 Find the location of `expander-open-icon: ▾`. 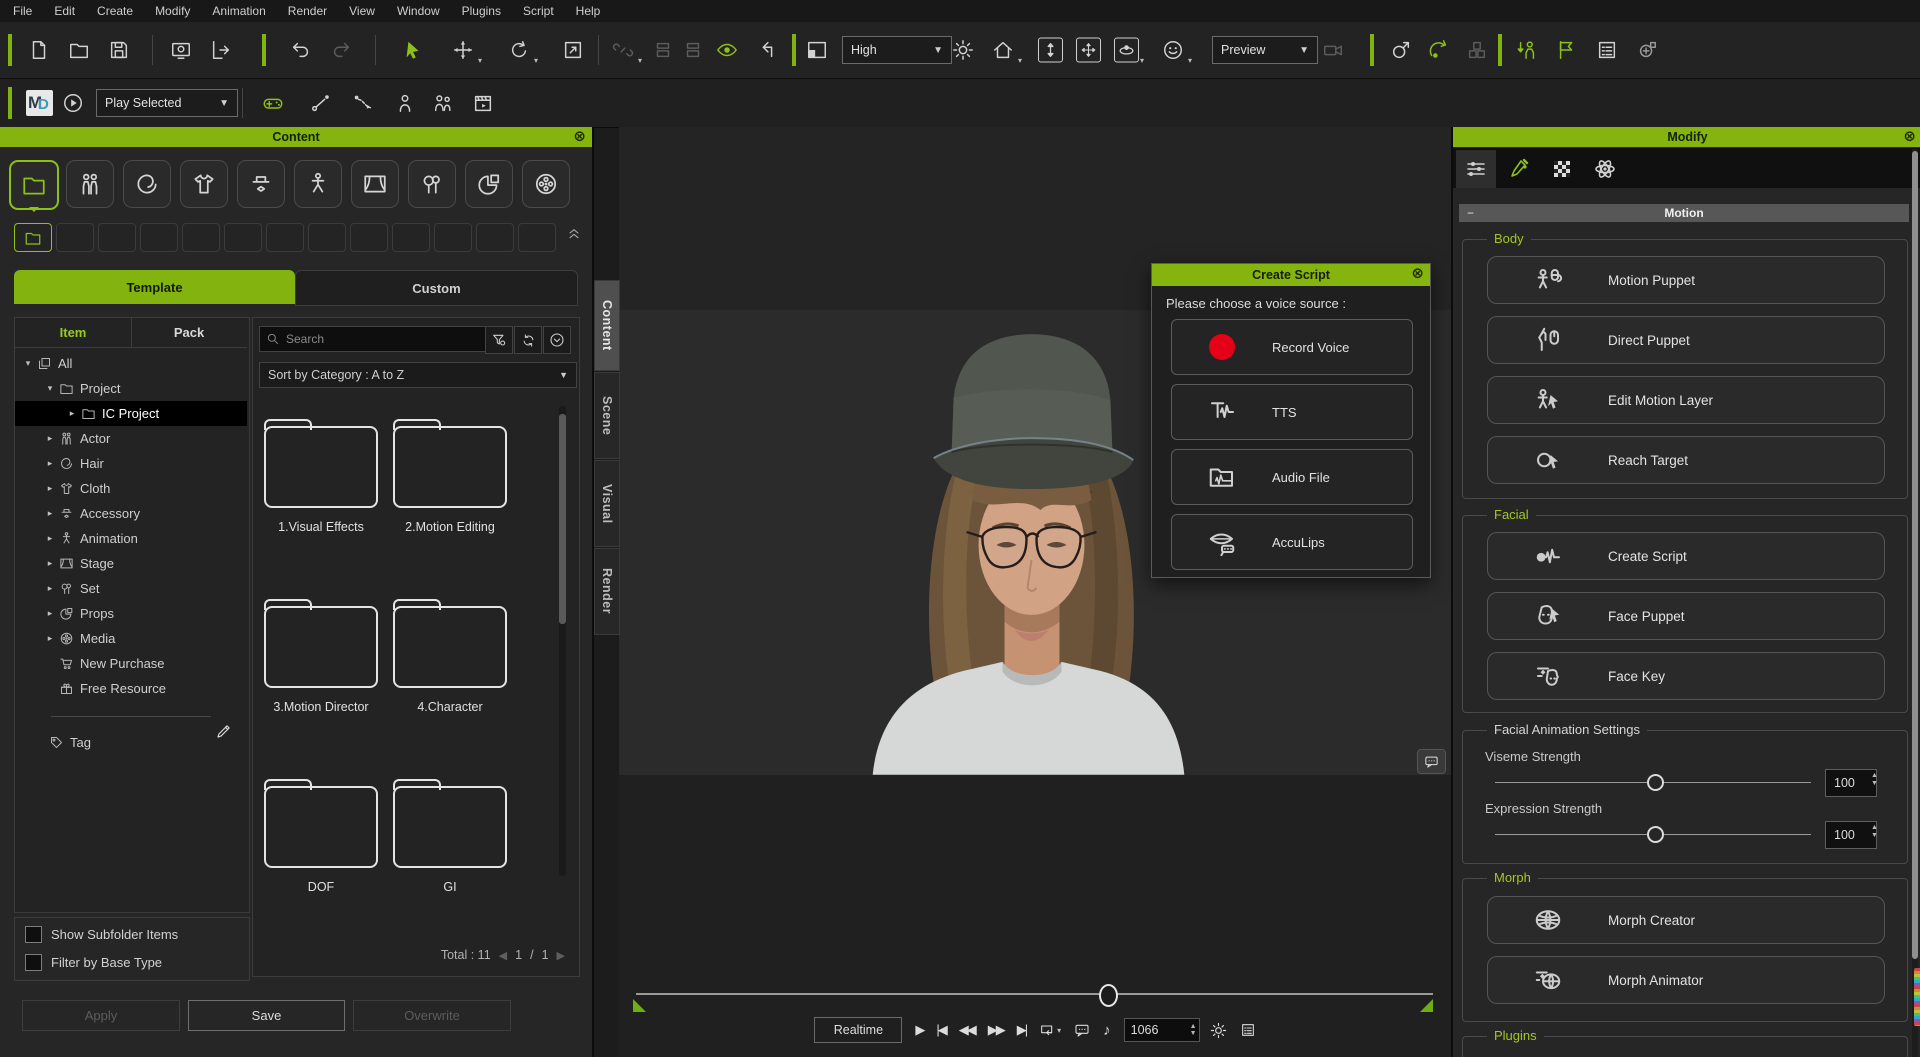

expander-open-icon: ▾ is located at coordinates (28, 363).